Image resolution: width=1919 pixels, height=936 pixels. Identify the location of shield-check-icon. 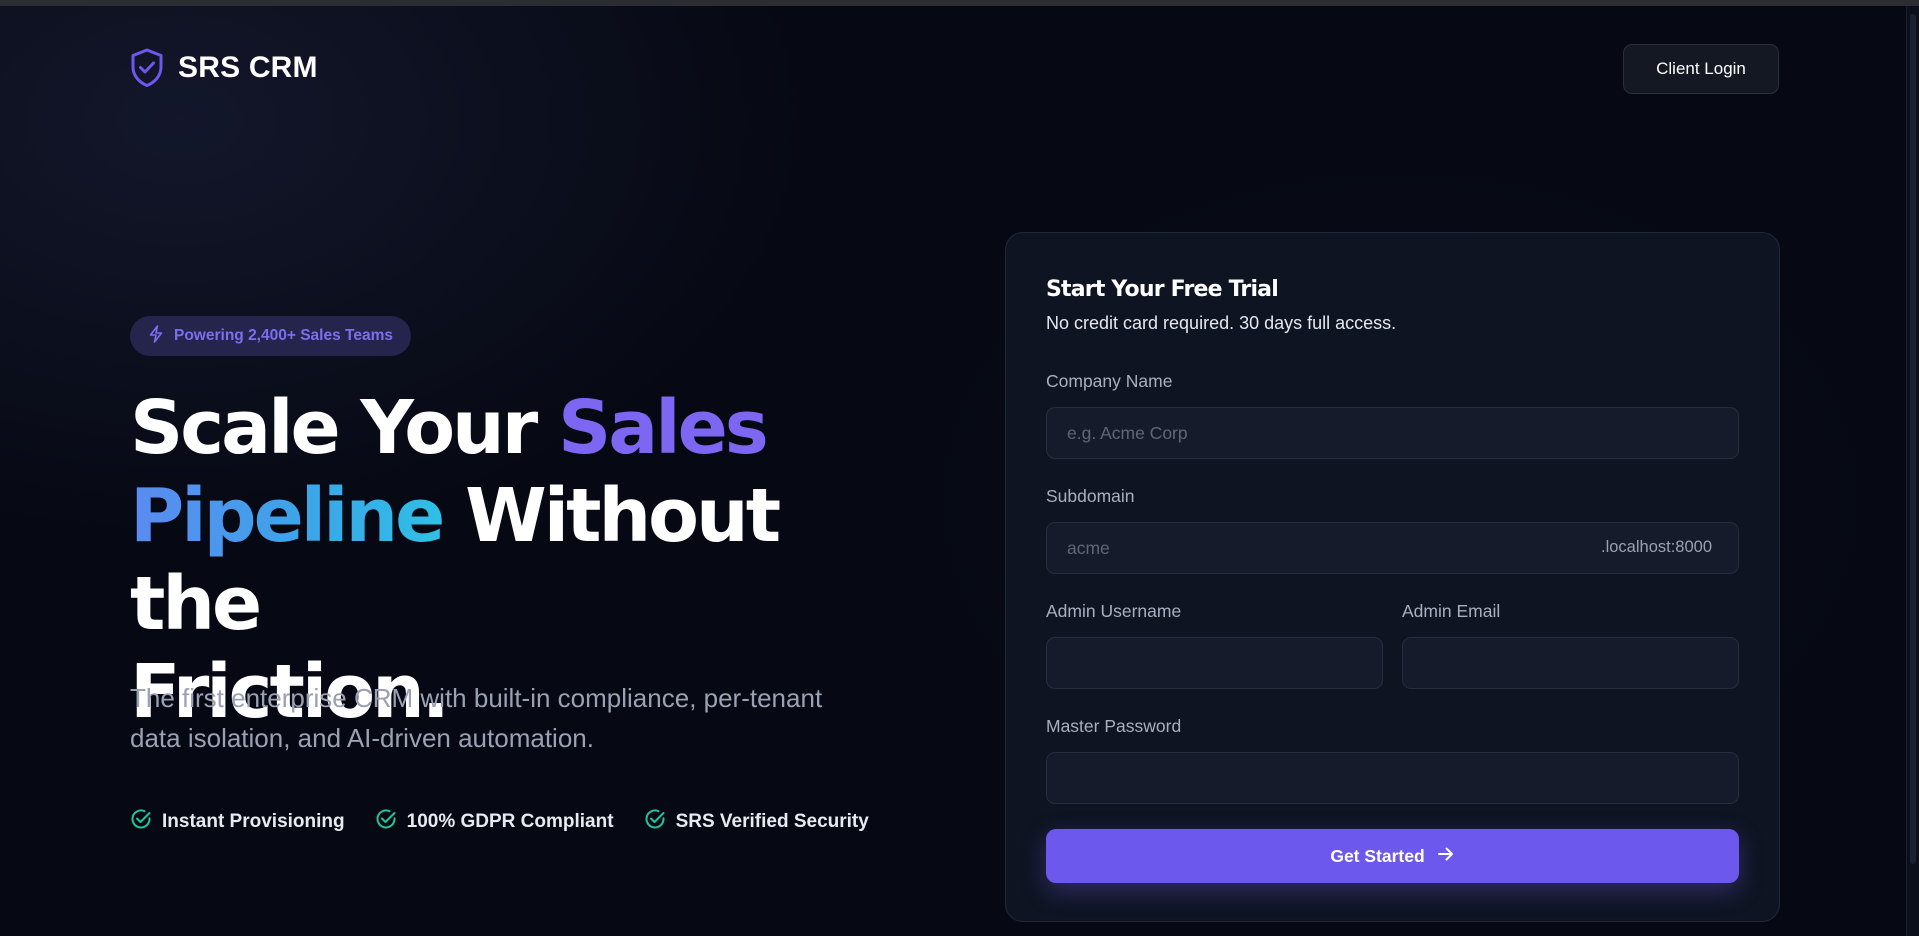
(147, 68).